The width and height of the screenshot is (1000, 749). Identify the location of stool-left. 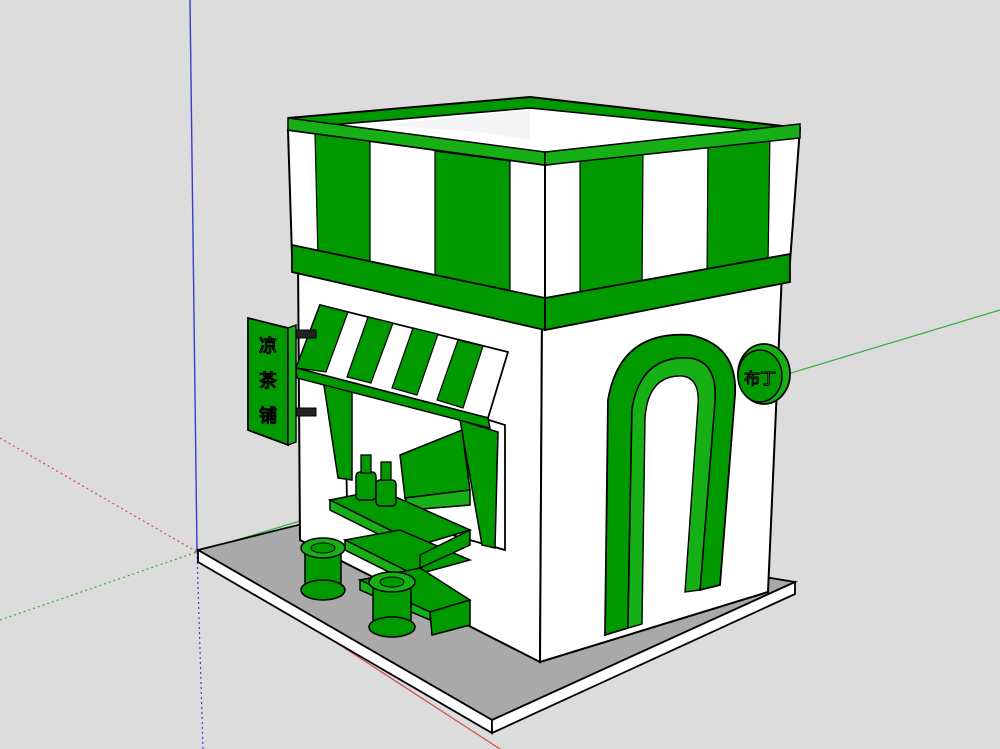
(323, 569).